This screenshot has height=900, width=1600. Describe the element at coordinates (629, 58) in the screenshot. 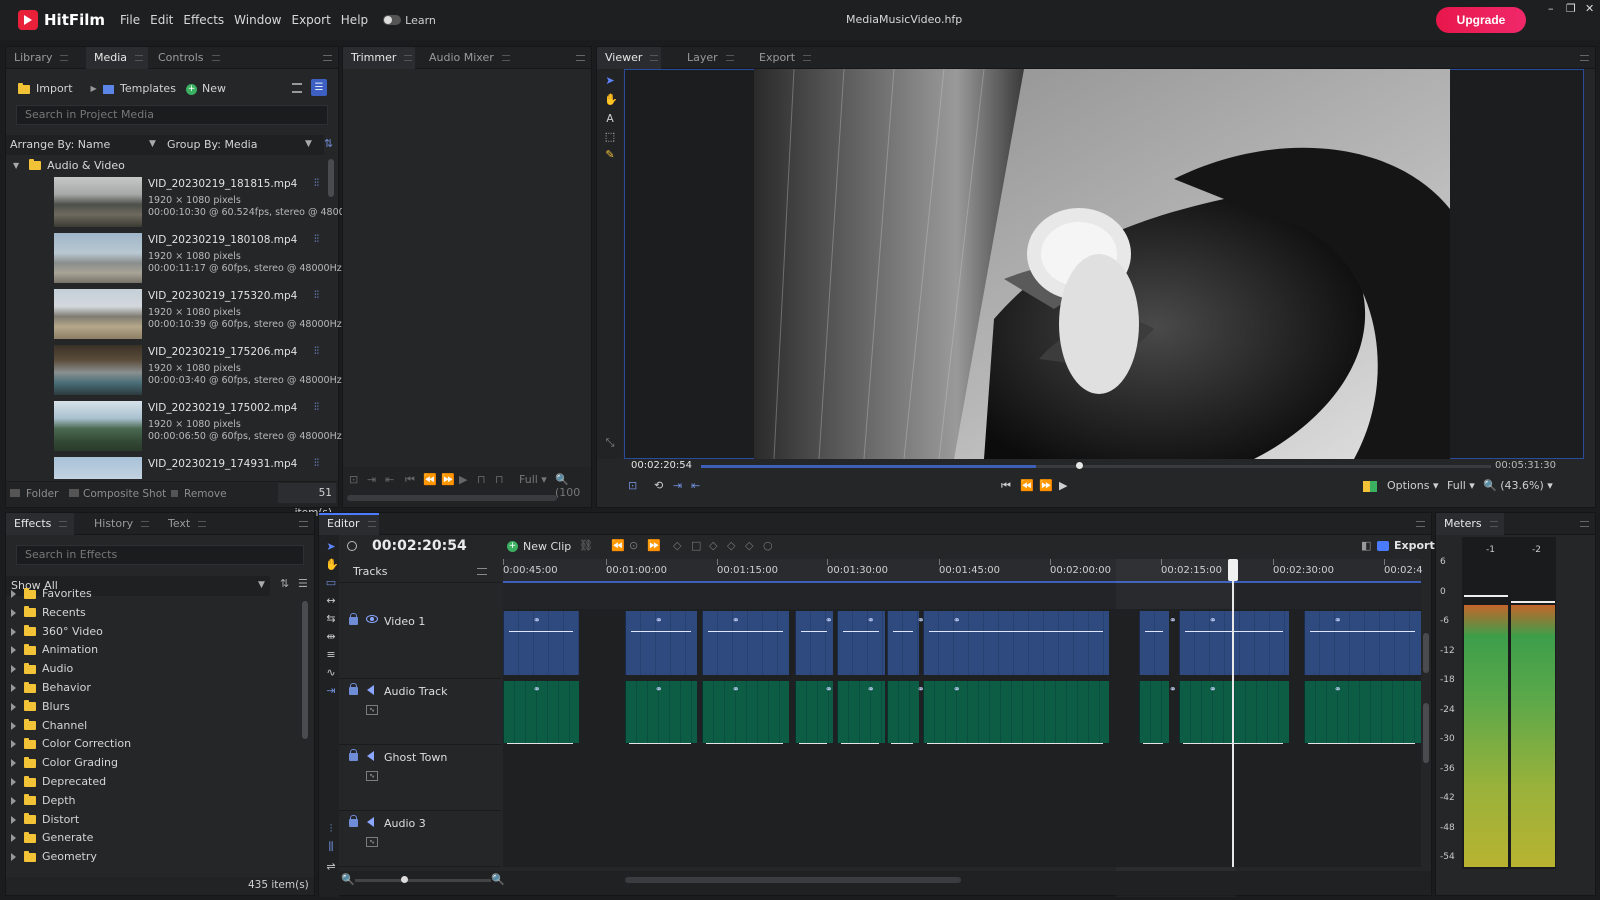

I see `tab-viewer: Viewer` at that location.